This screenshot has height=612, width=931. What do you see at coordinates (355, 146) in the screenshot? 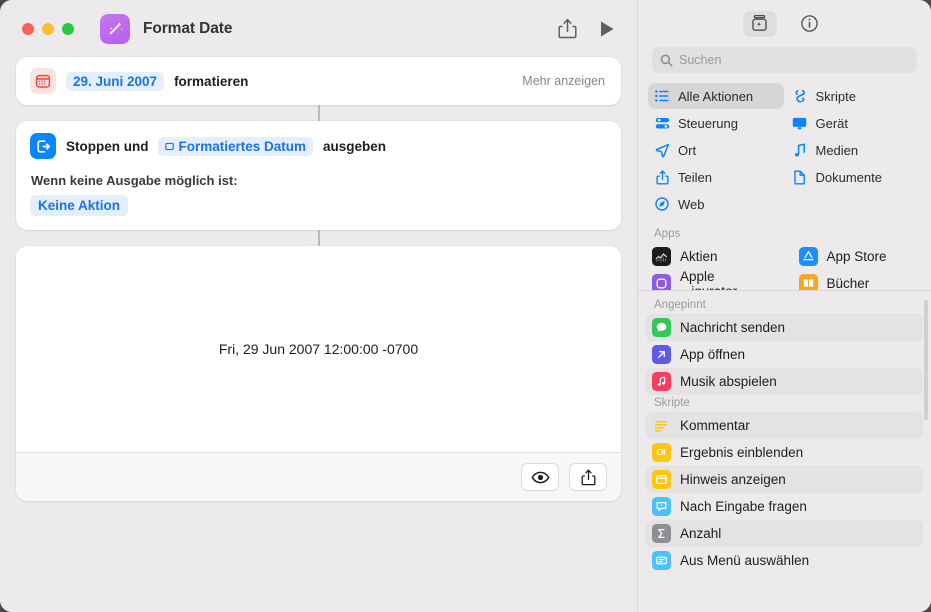
I see `action-label-ausgeben: ausgeben` at bounding box center [355, 146].